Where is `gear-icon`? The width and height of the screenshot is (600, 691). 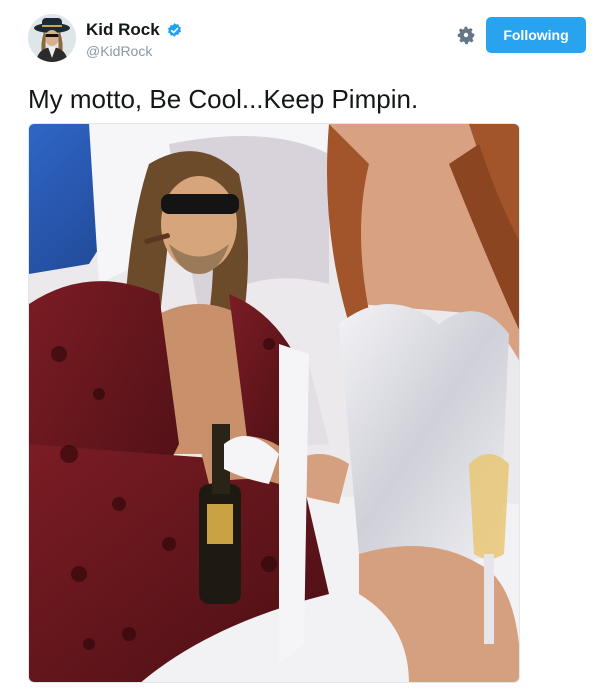
gear-icon is located at coordinates (466, 35).